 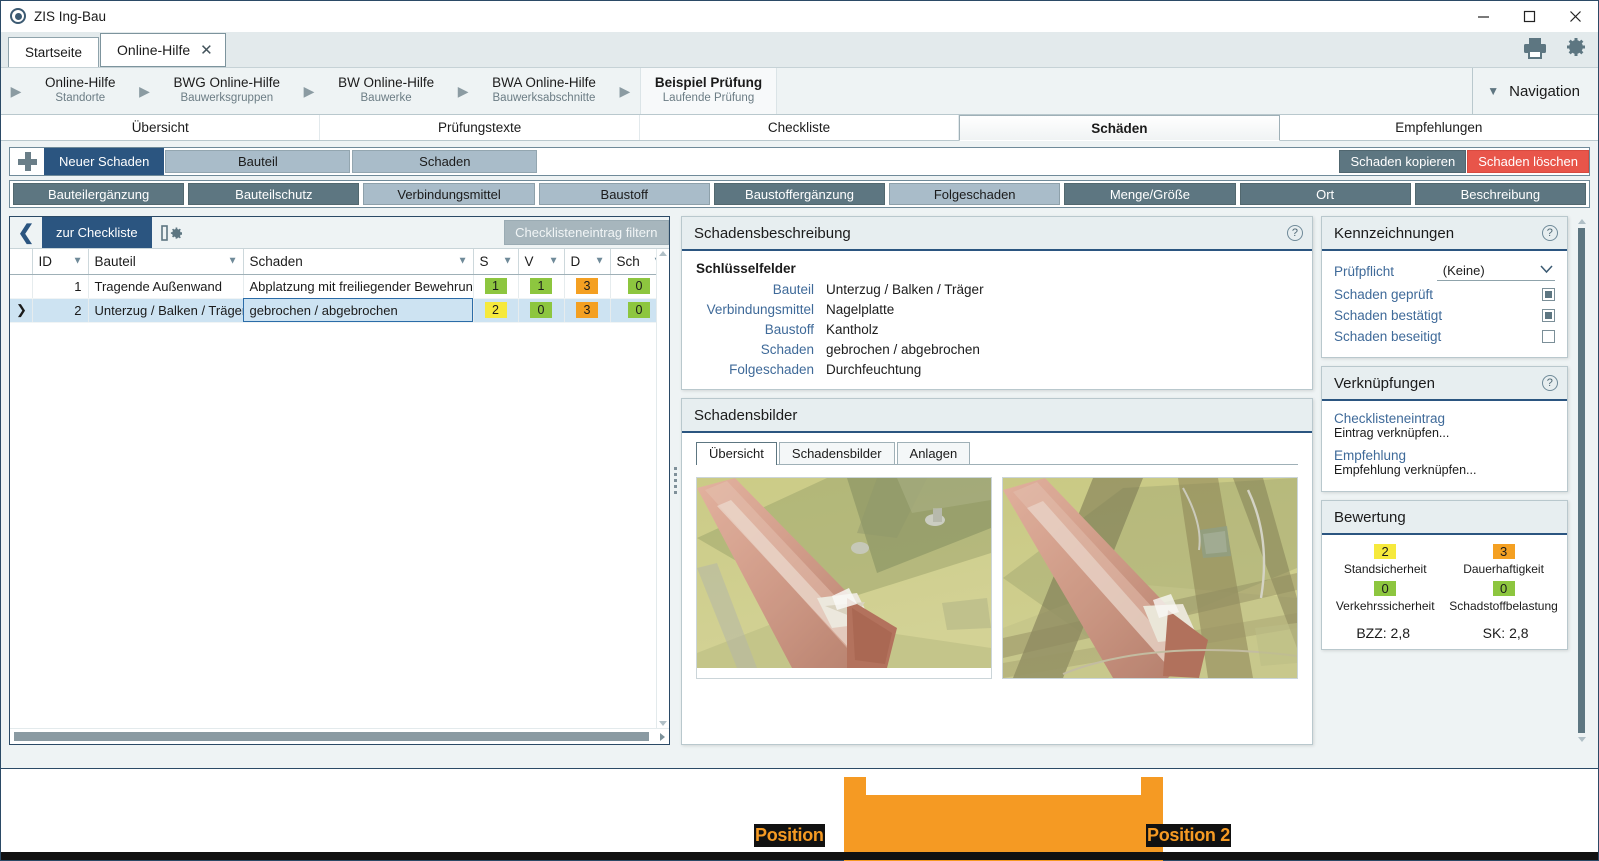 What do you see at coordinates (1444, 455) in the screenshot?
I see `link-empfehlung: Empfehlung` at bounding box center [1444, 455].